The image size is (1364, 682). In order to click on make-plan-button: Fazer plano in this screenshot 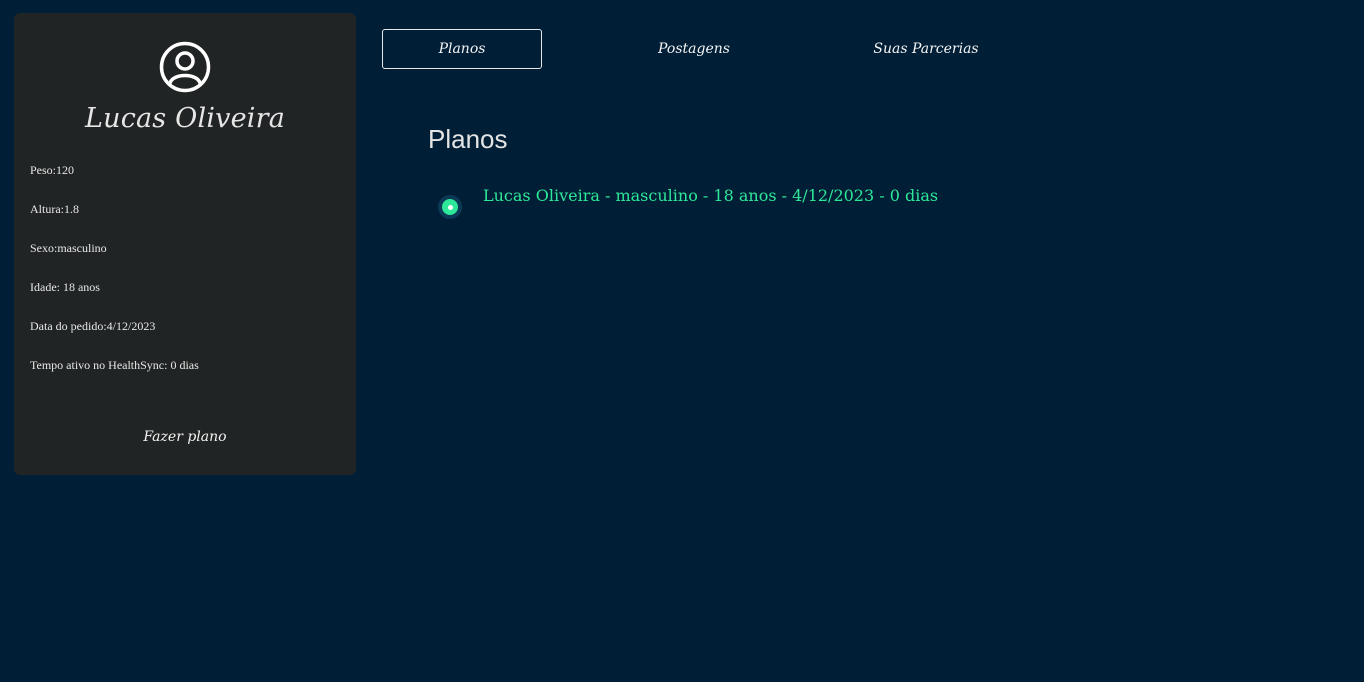, I will do `click(185, 437)`.